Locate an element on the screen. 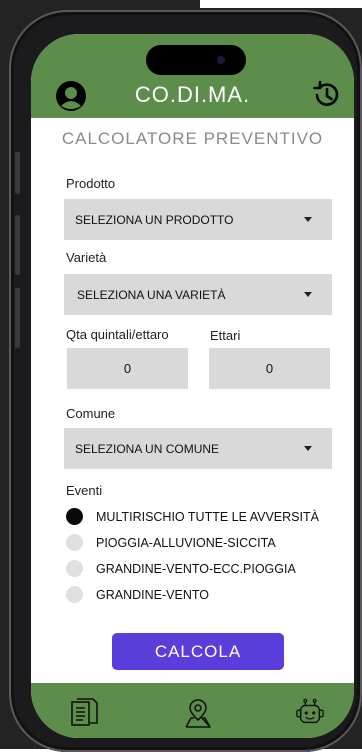  phone-volume-down-button is located at coordinates (17, 318).